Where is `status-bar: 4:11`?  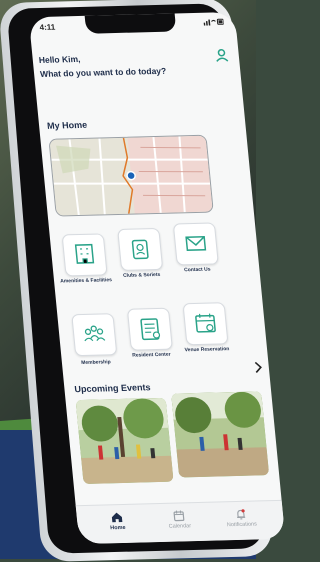 status-bar: 4:11 is located at coordinates (133, 25).